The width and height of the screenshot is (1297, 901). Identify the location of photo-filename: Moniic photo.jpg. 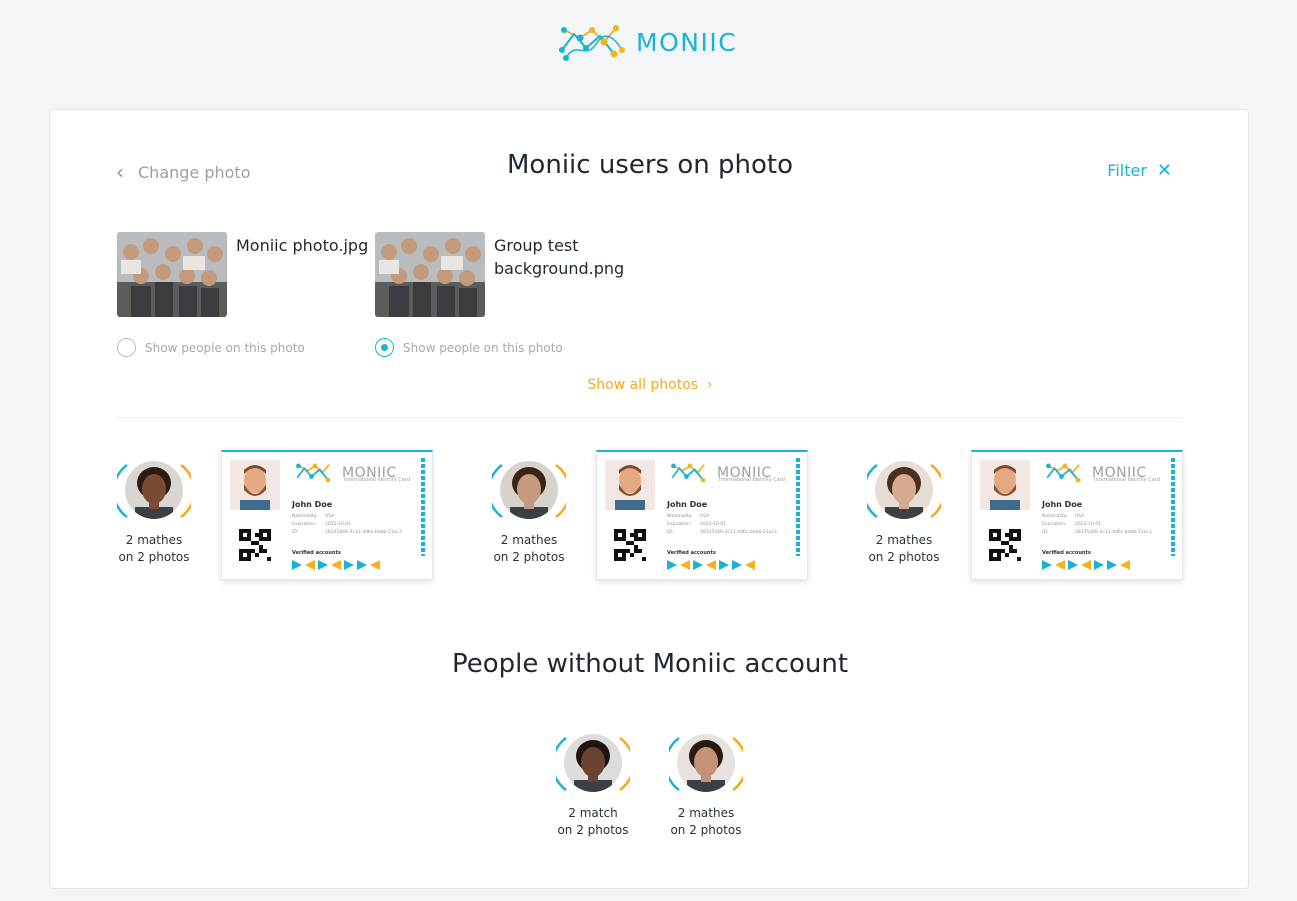
(302, 245).